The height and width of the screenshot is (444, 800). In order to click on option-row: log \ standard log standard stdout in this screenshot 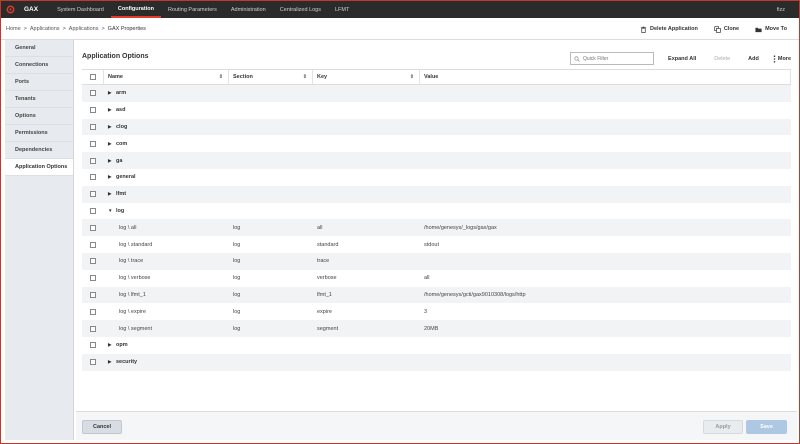, I will do `click(436, 244)`.